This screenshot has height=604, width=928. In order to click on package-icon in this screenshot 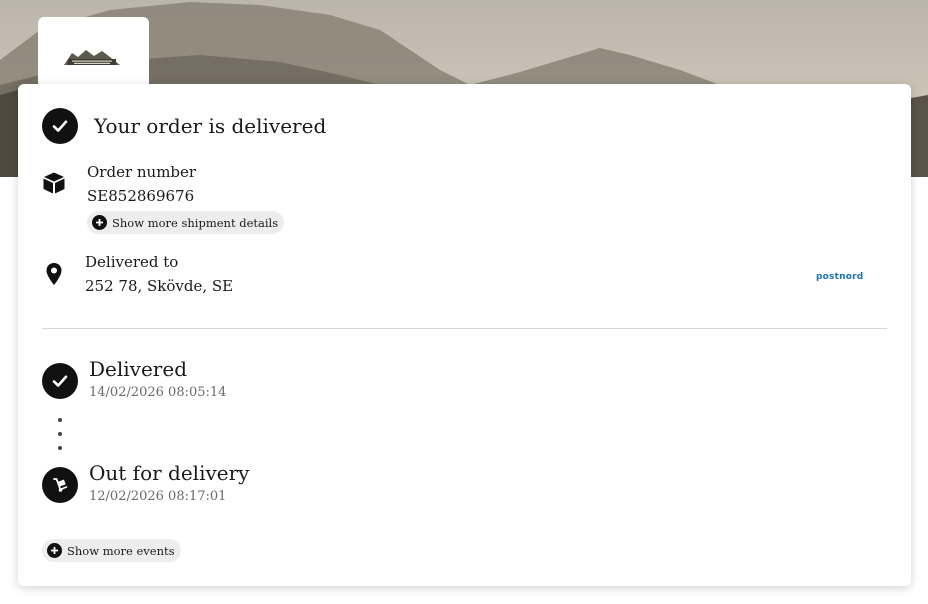, I will do `click(54, 183)`.